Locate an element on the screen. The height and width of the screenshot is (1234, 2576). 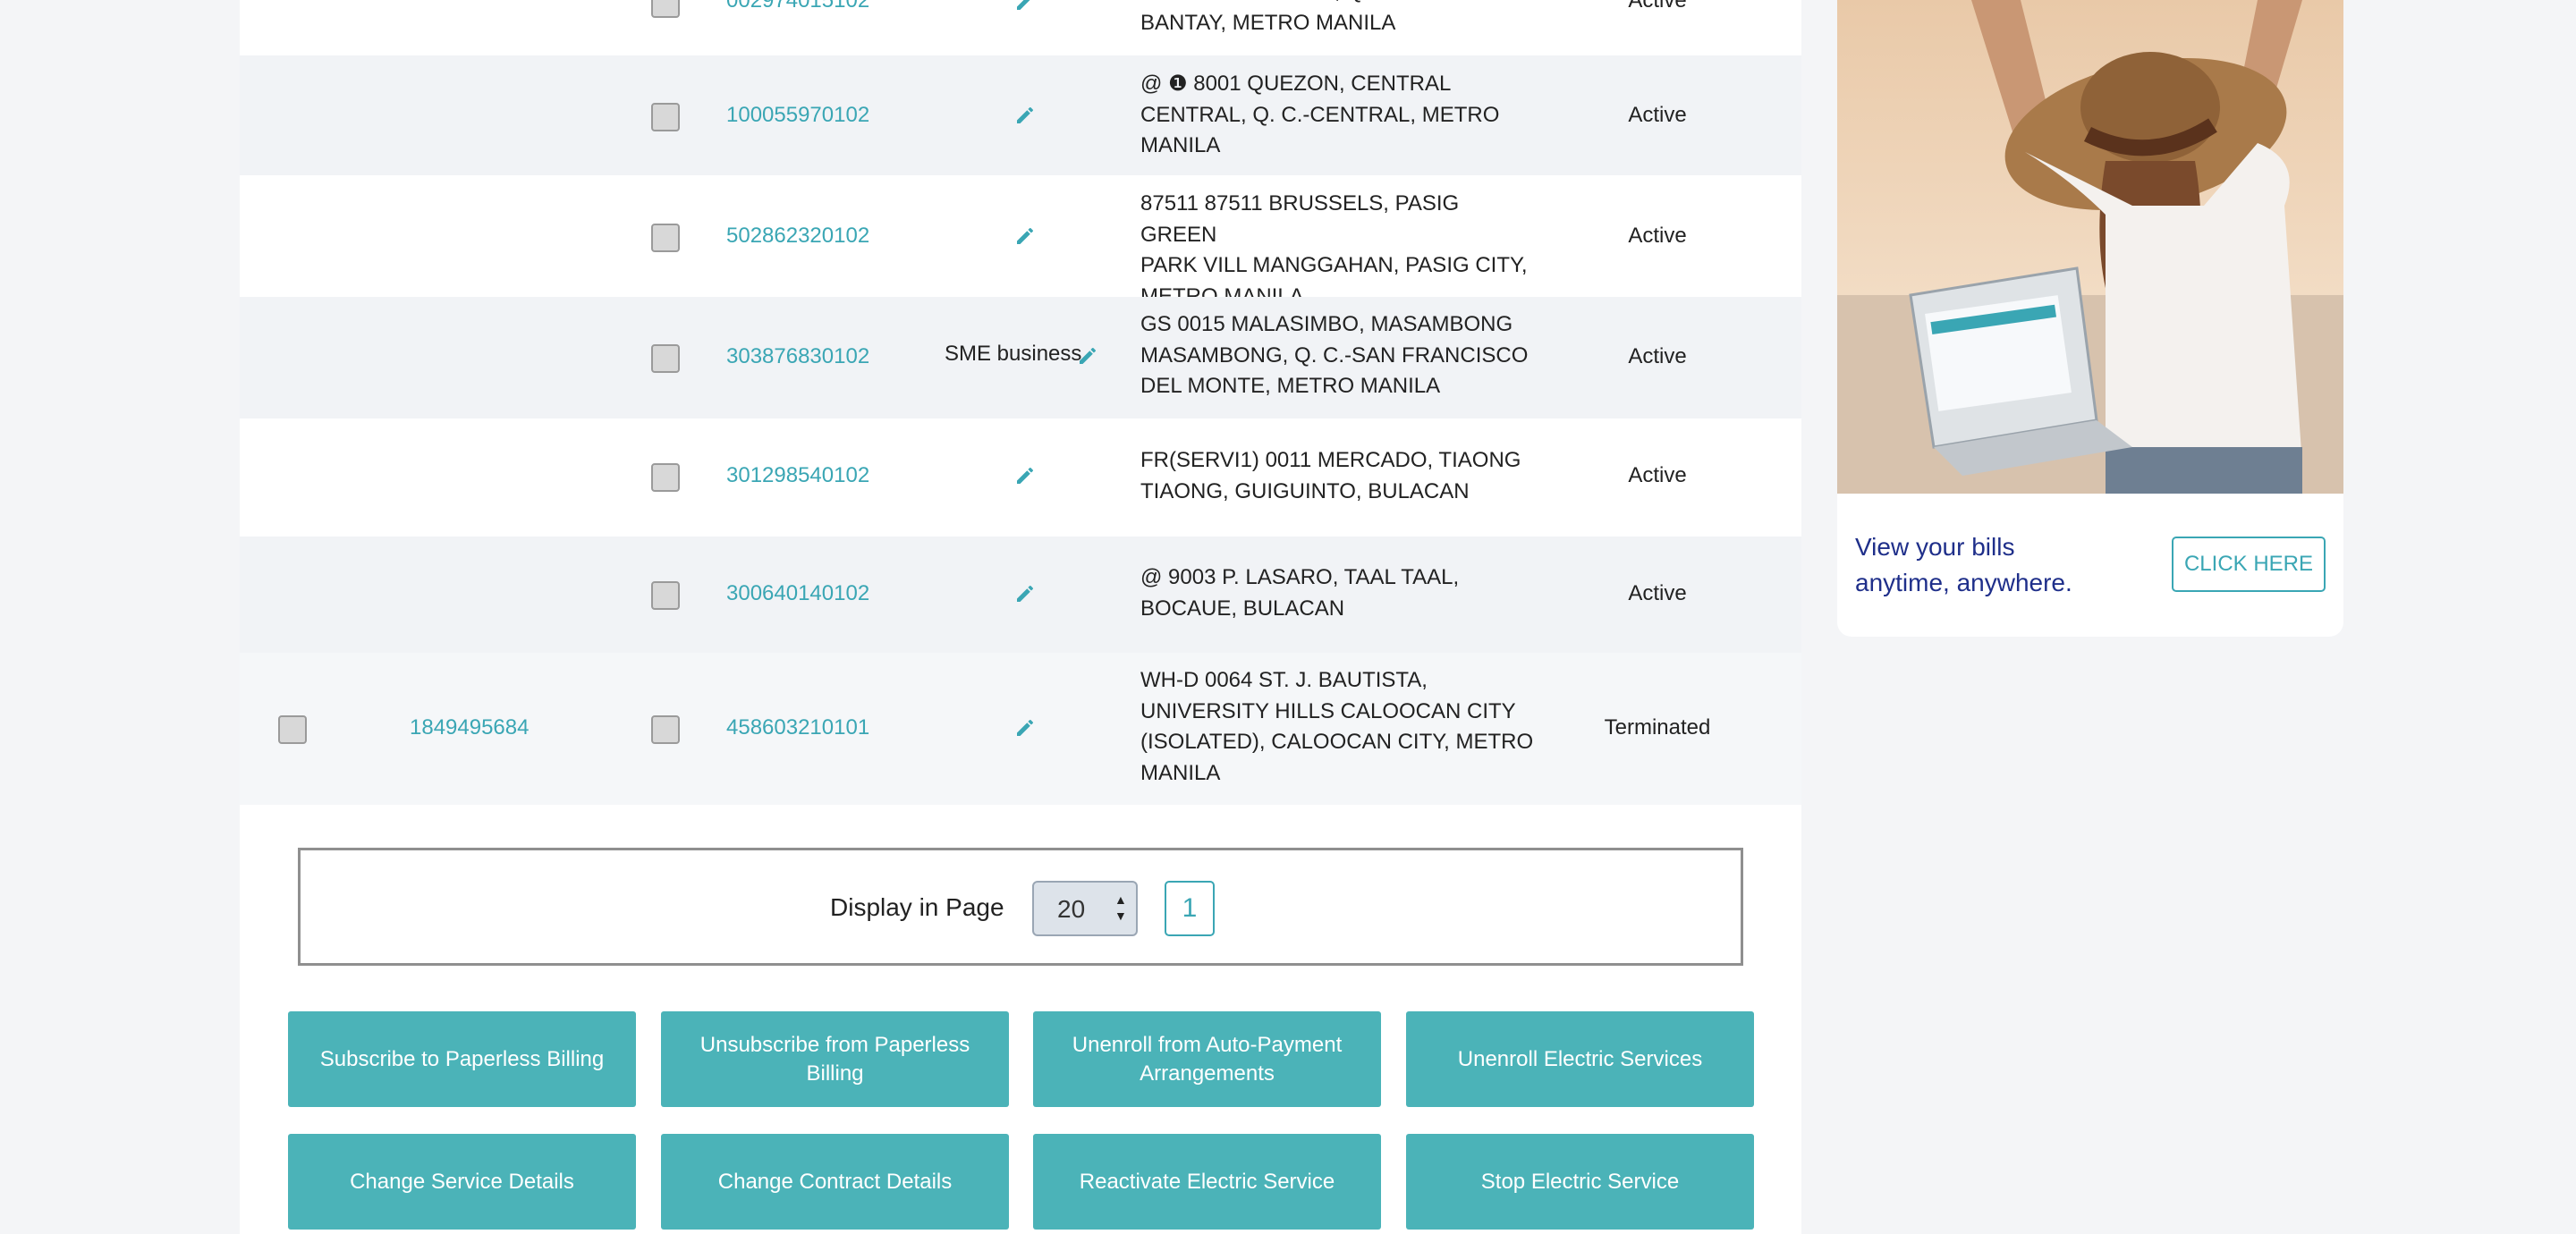
reactivate-electric-button: Reactivate Electric Service is located at coordinates (1207, 1182).